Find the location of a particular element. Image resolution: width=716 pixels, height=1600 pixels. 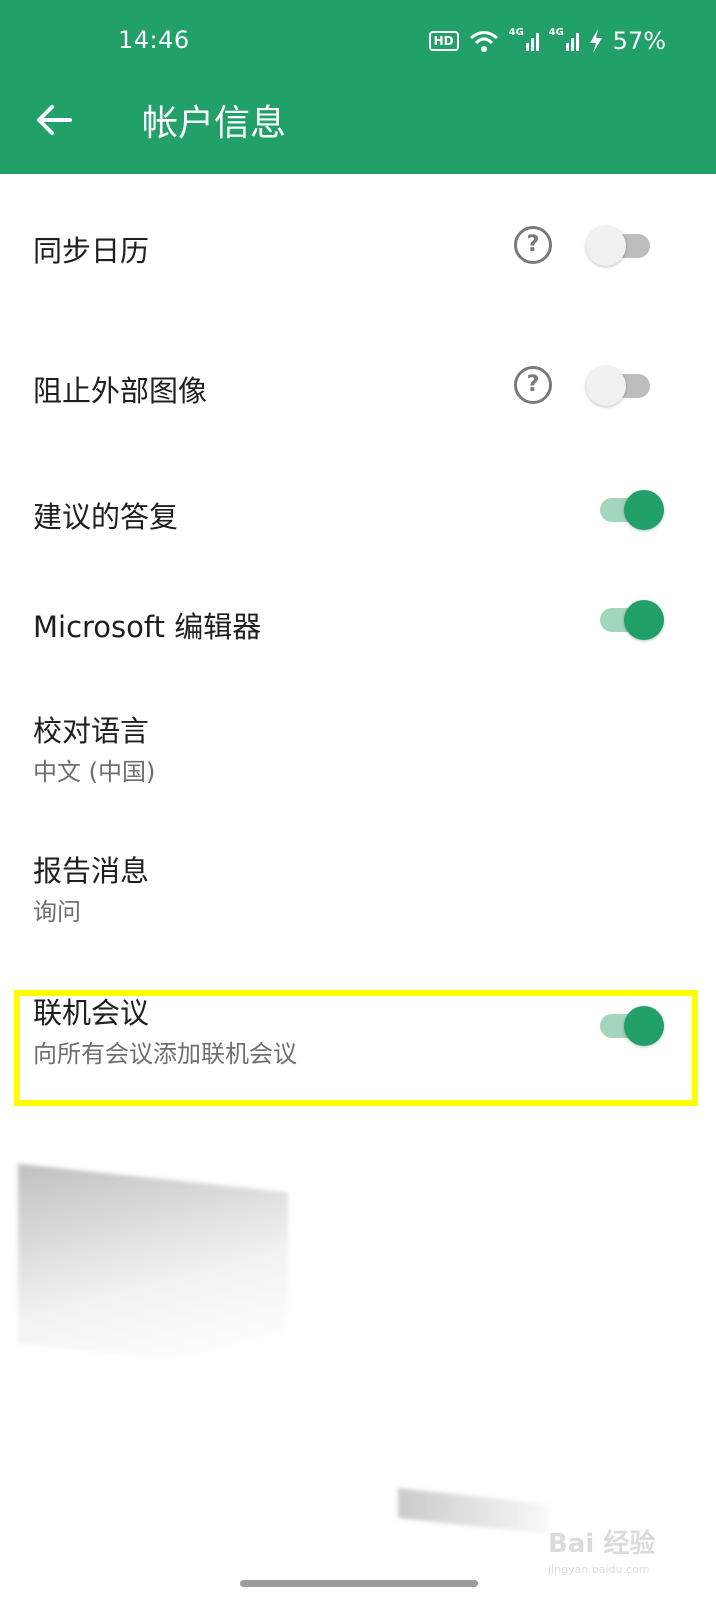

setting-proofing-language: 校对语言 中文 (中国) is located at coordinates (358, 750).